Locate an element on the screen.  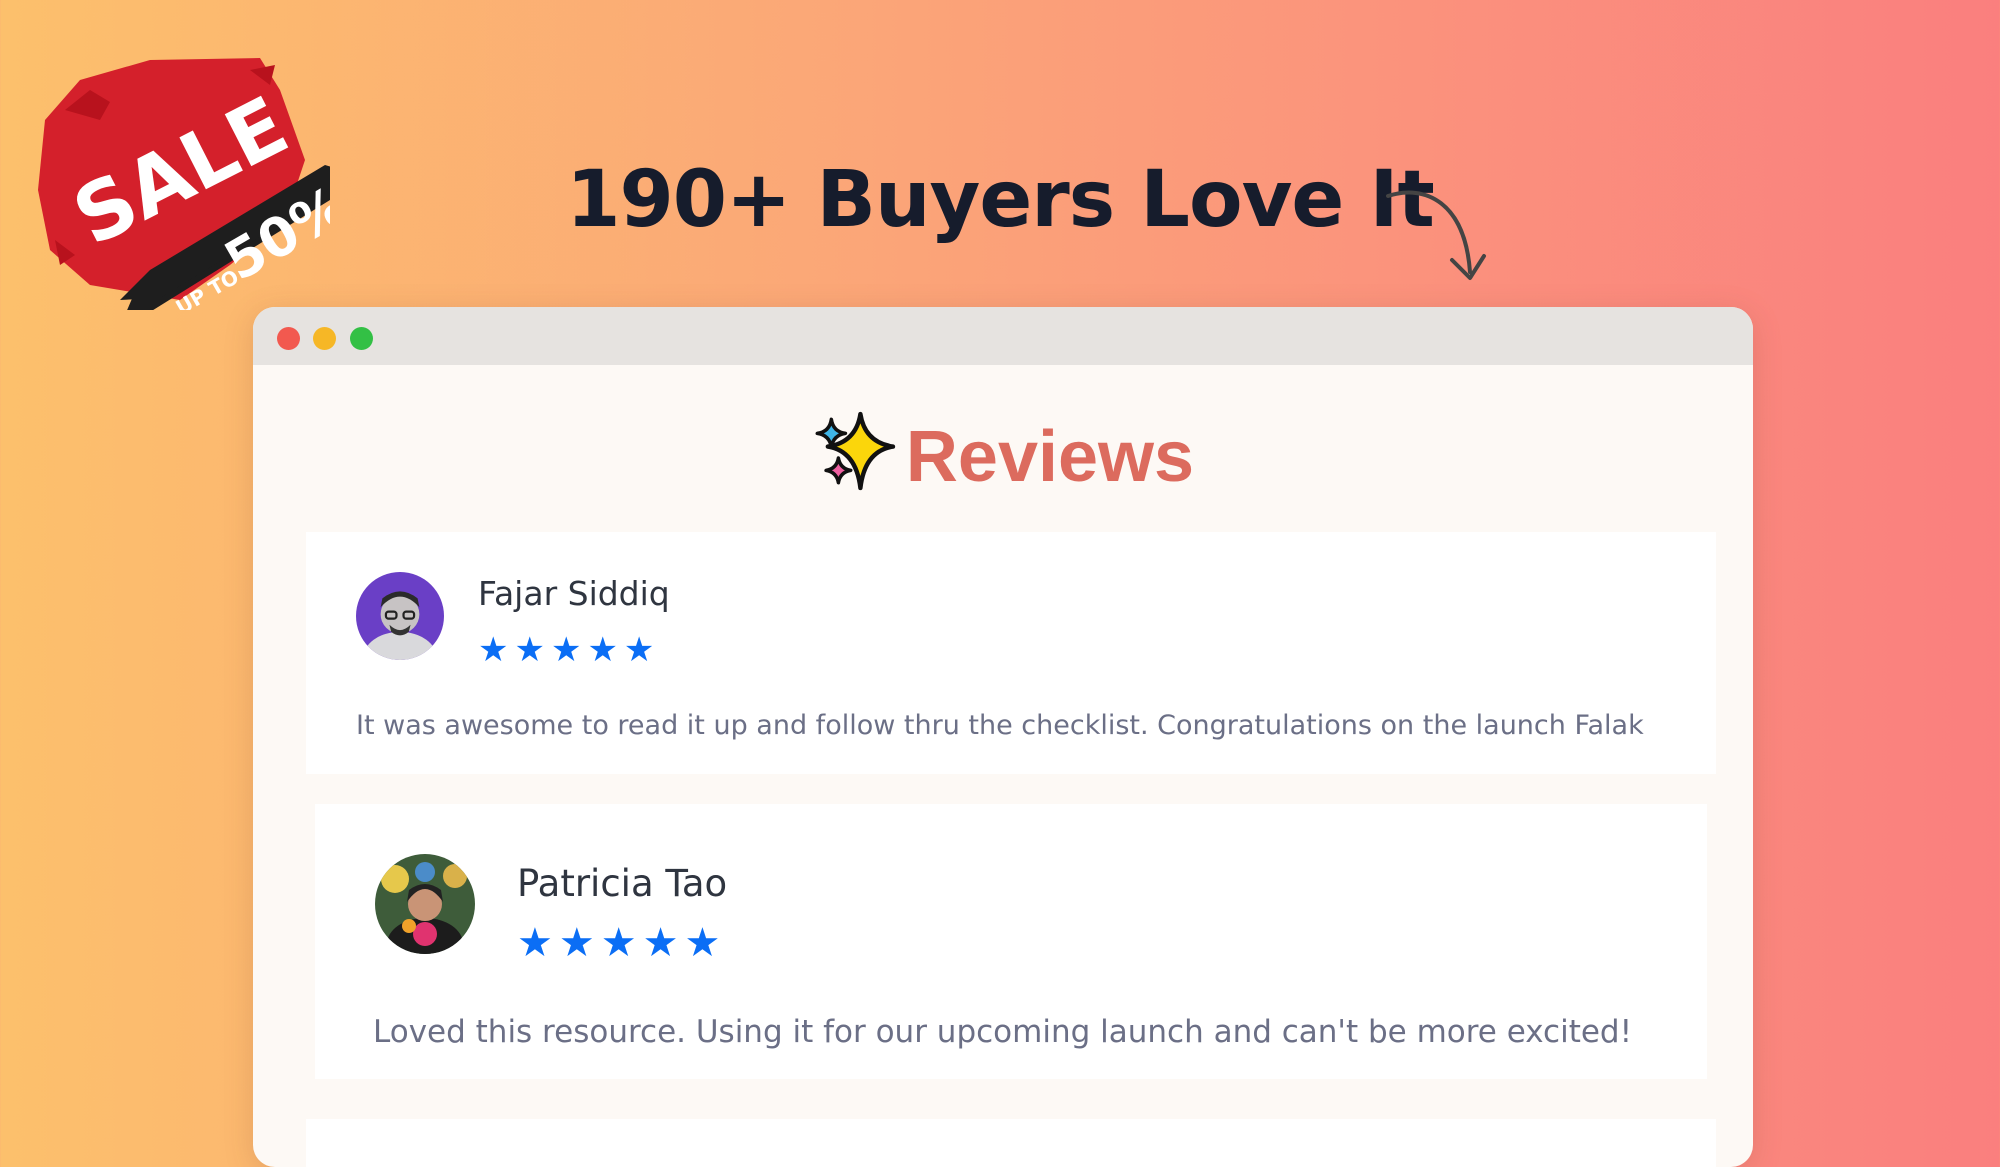
window-titlebar is located at coordinates (1003, 336).